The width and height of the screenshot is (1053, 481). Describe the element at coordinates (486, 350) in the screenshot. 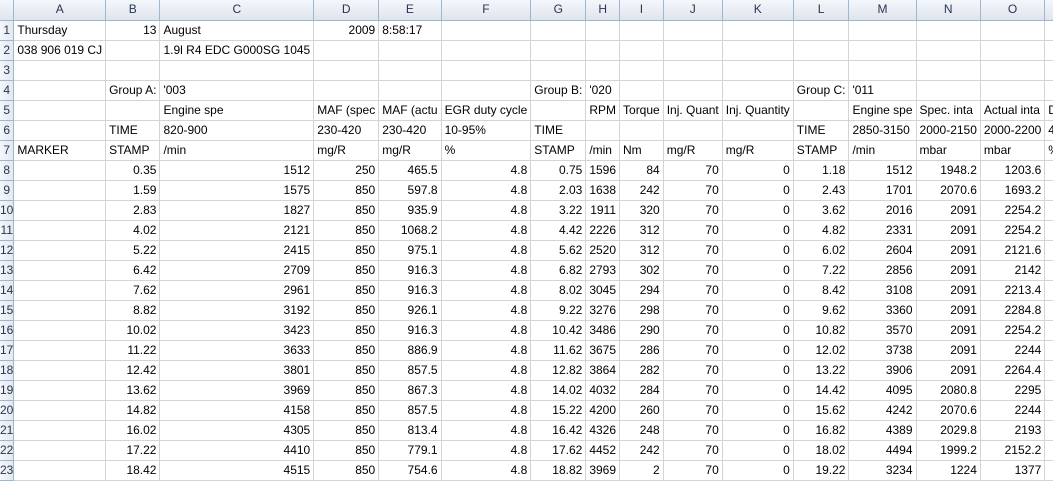

I see `cell-f17: 4.8` at that location.